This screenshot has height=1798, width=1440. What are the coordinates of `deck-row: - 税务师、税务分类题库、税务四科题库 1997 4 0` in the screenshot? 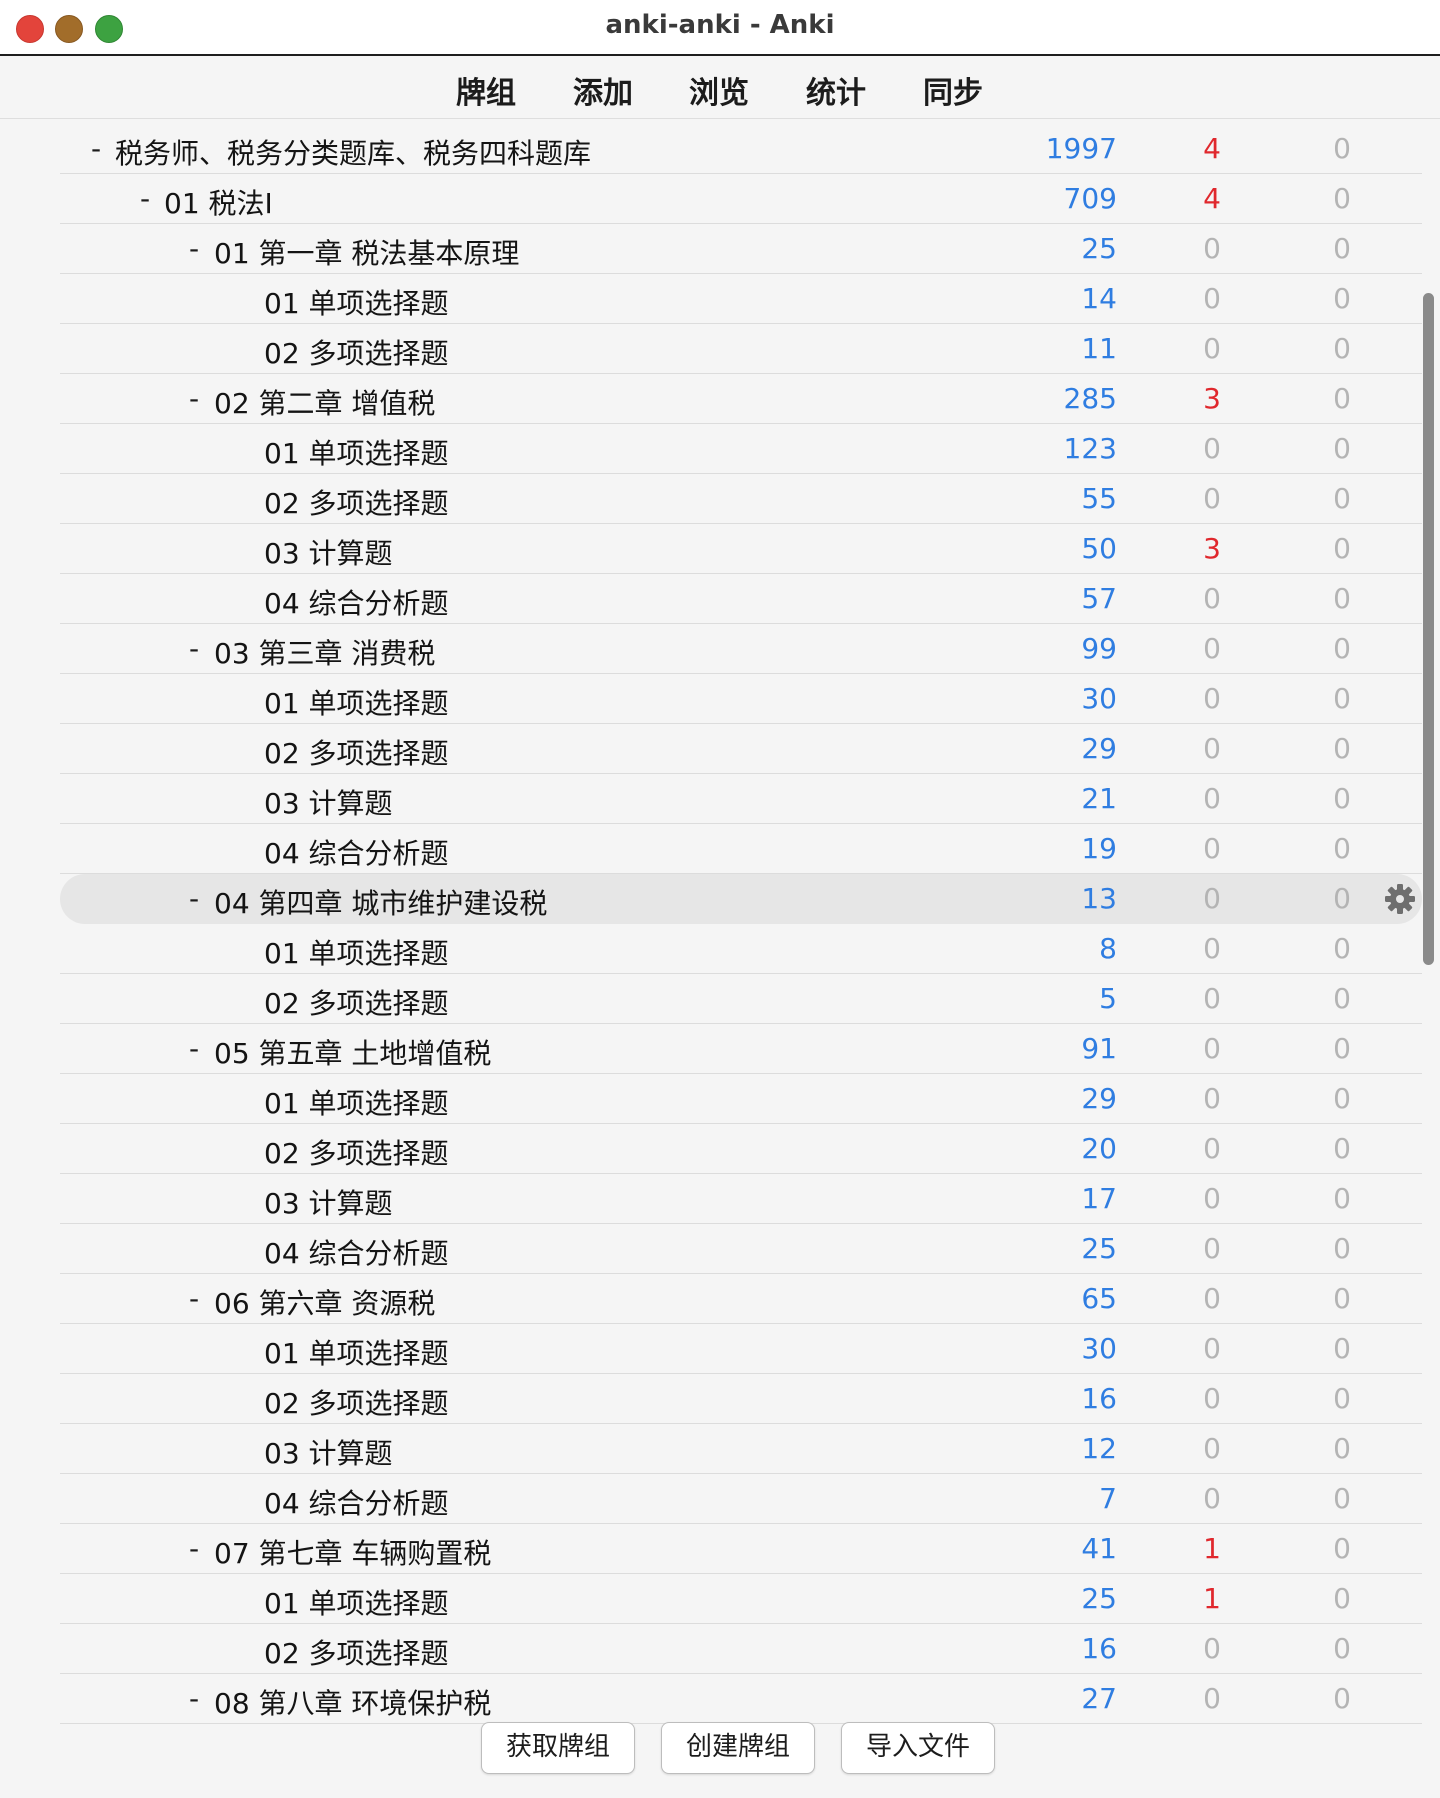 It's located at (741, 149).